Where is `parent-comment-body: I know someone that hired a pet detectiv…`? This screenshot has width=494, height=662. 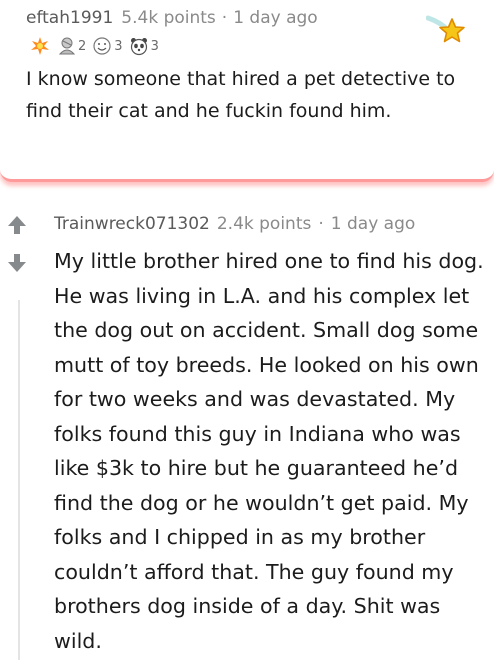
parent-comment-body: I know someone that hired a pet detectiv… is located at coordinates (241, 95).